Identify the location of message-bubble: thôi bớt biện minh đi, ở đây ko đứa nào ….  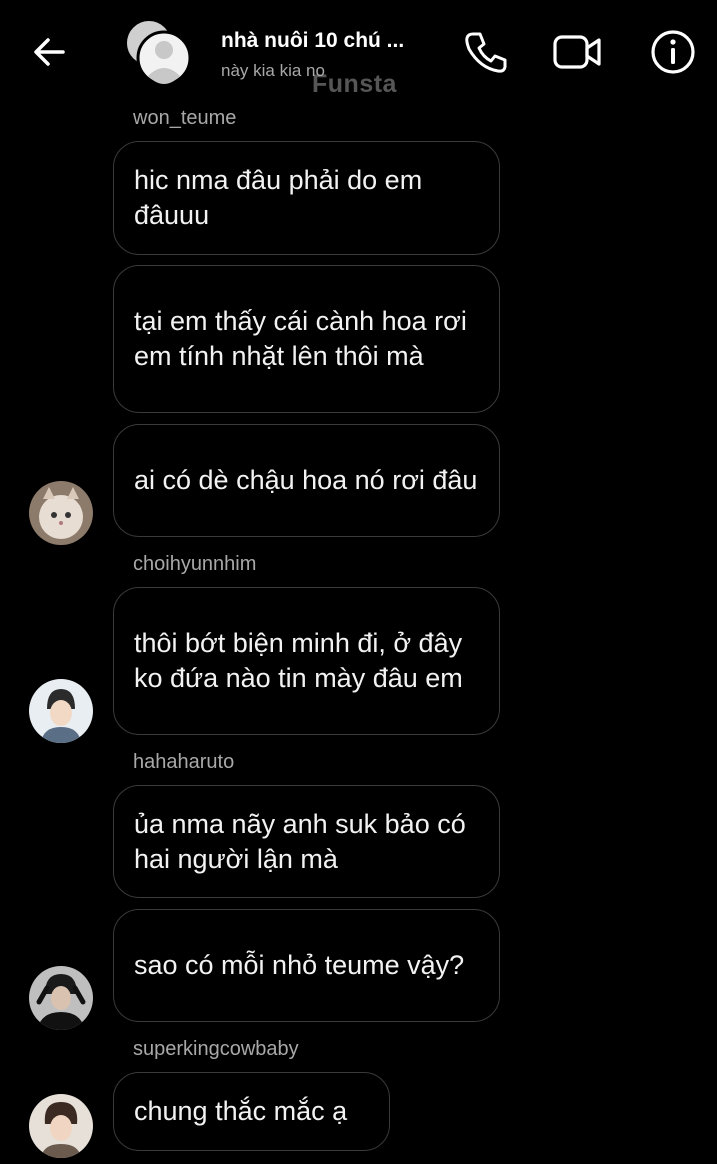
(306, 661).